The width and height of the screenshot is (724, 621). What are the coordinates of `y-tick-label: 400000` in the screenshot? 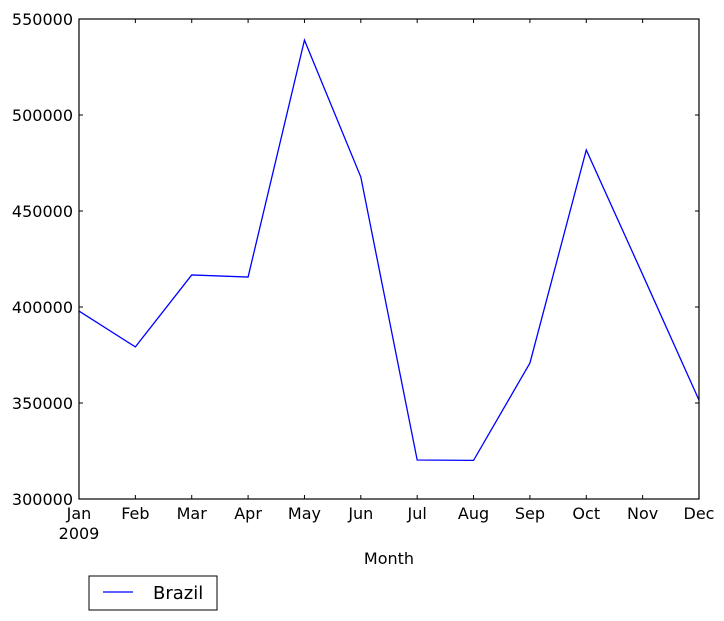 It's located at (42, 307).